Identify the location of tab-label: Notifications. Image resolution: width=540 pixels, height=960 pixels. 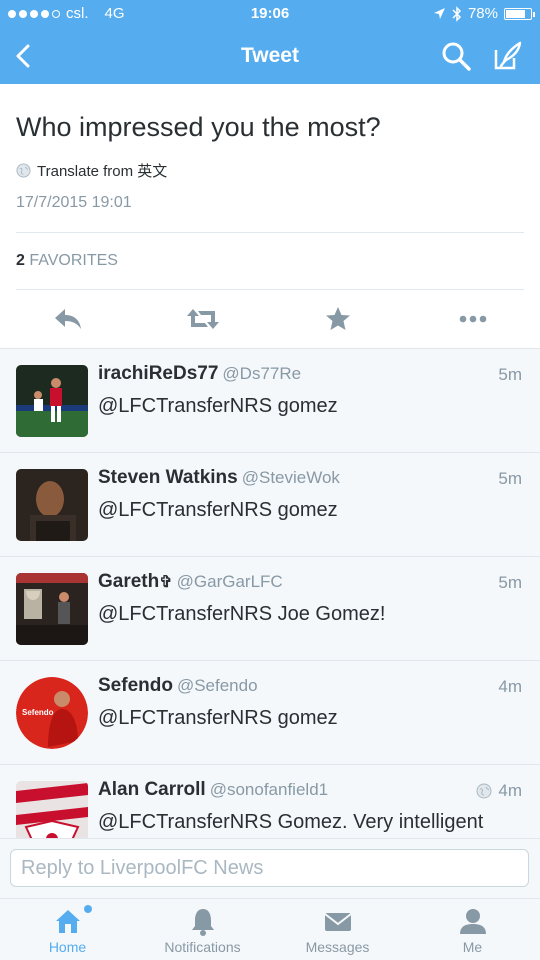
(202, 947).